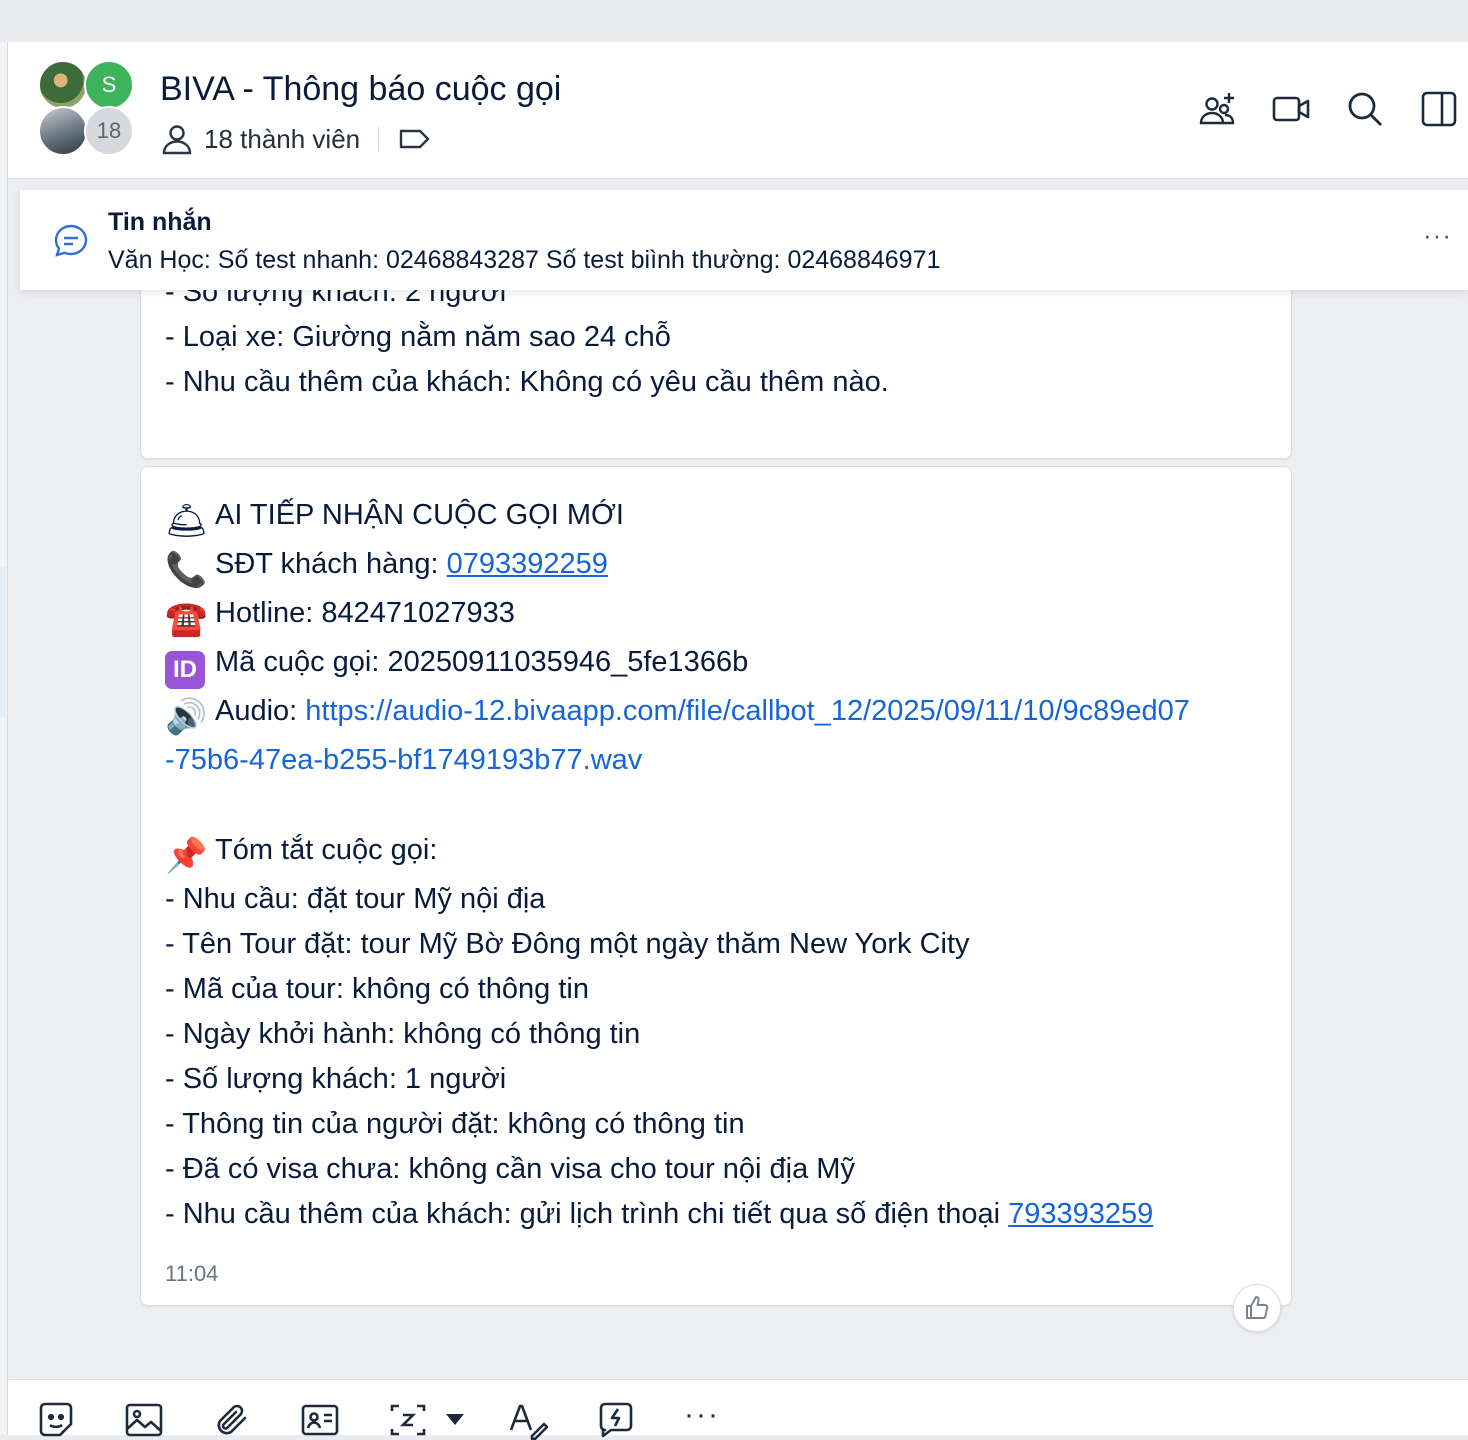  Describe the element at coordinates (331, 564) in the screenshot. I see `phone-label: SĐT khách hàng:` at that location.